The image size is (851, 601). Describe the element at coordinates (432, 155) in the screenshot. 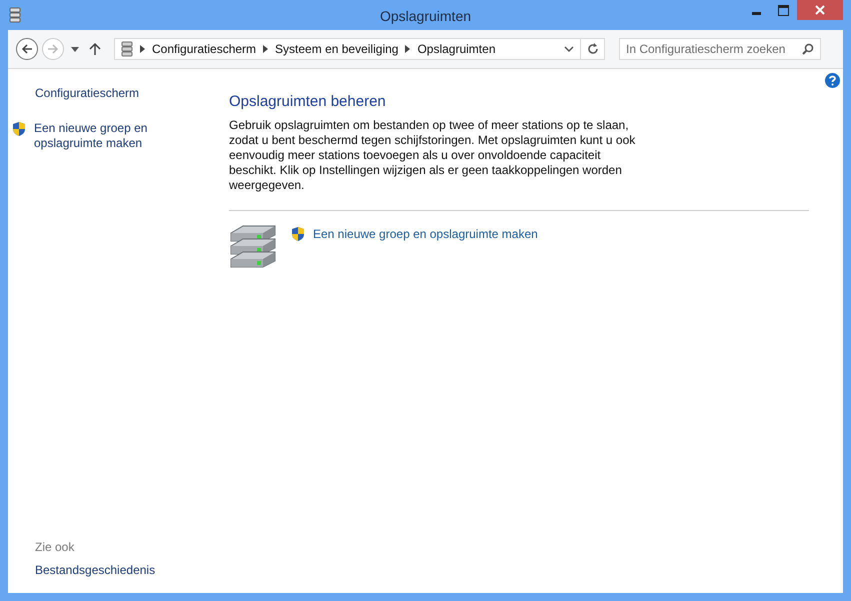

I see `description-text: Gebruik opslagruimten om bestanden op twee of meer stations op te slaan, zodat u bent beschermd tegen schijfstoringen. Met opslagruimten kunt u ook eenvoudig meer stations toevoegen als u over onvoldoende capaciteit beschikt. Klik op Instellingen wijzigen als er geen taakkoppelingen worden weergegeven.` at that location.